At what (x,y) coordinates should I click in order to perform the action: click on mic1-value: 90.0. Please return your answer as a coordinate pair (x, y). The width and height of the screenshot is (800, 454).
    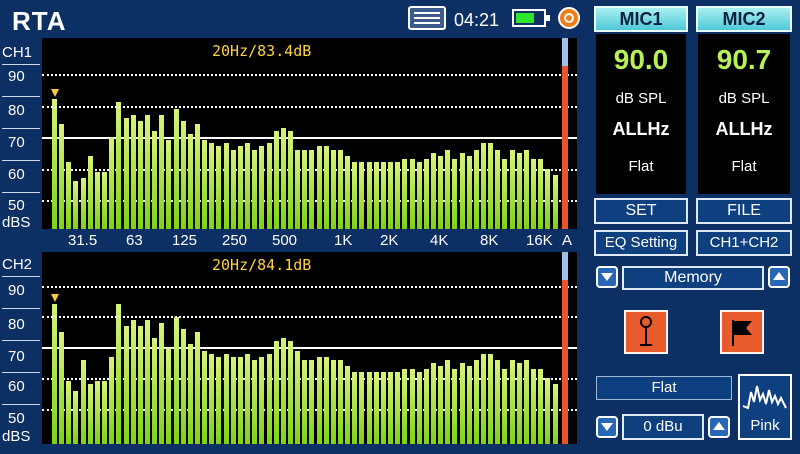
    Looking at the image, I should click on (641, 59).